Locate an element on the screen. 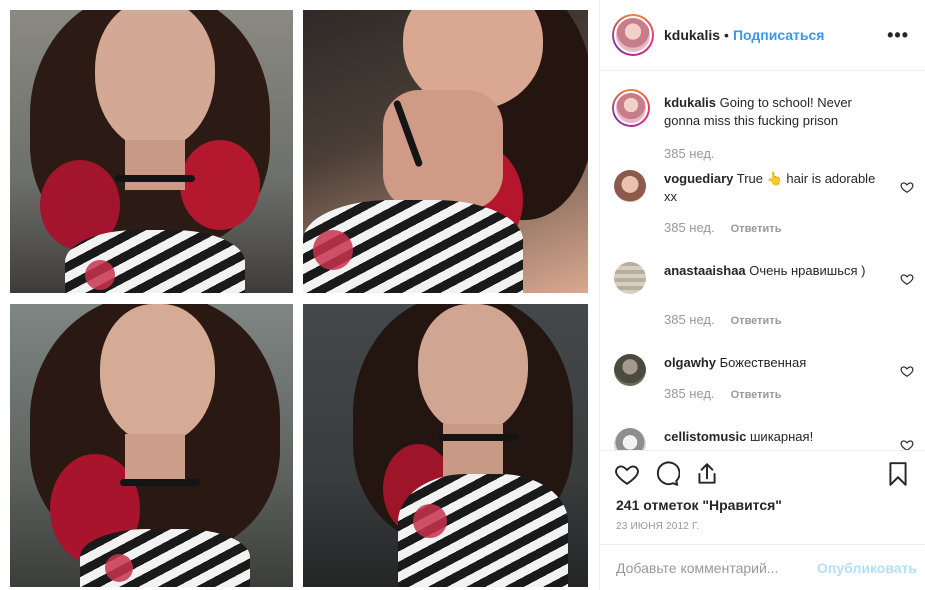  comment-text: шикарная! is located at coordinates (782, 436).